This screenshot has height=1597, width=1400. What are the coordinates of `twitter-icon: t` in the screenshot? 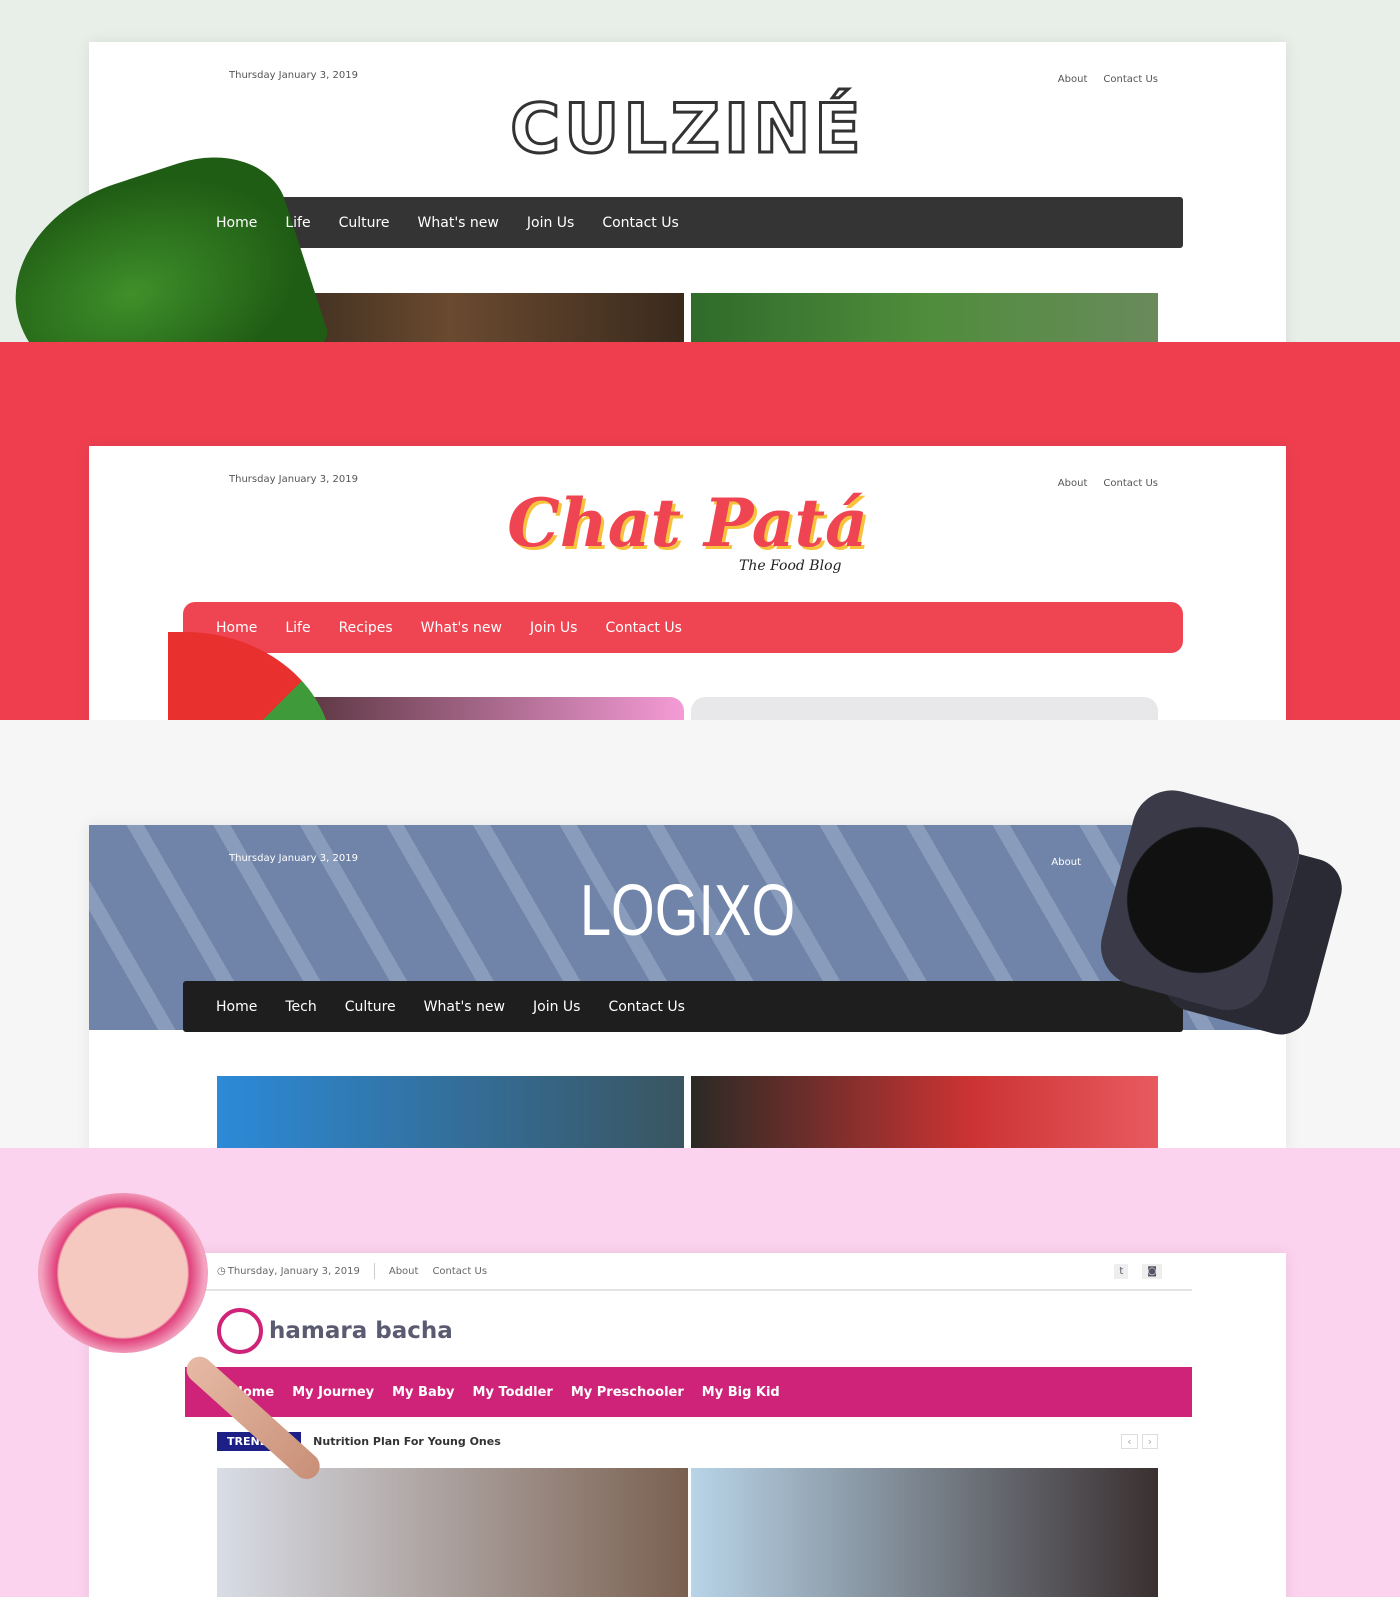 It's located at (1121, 1271).